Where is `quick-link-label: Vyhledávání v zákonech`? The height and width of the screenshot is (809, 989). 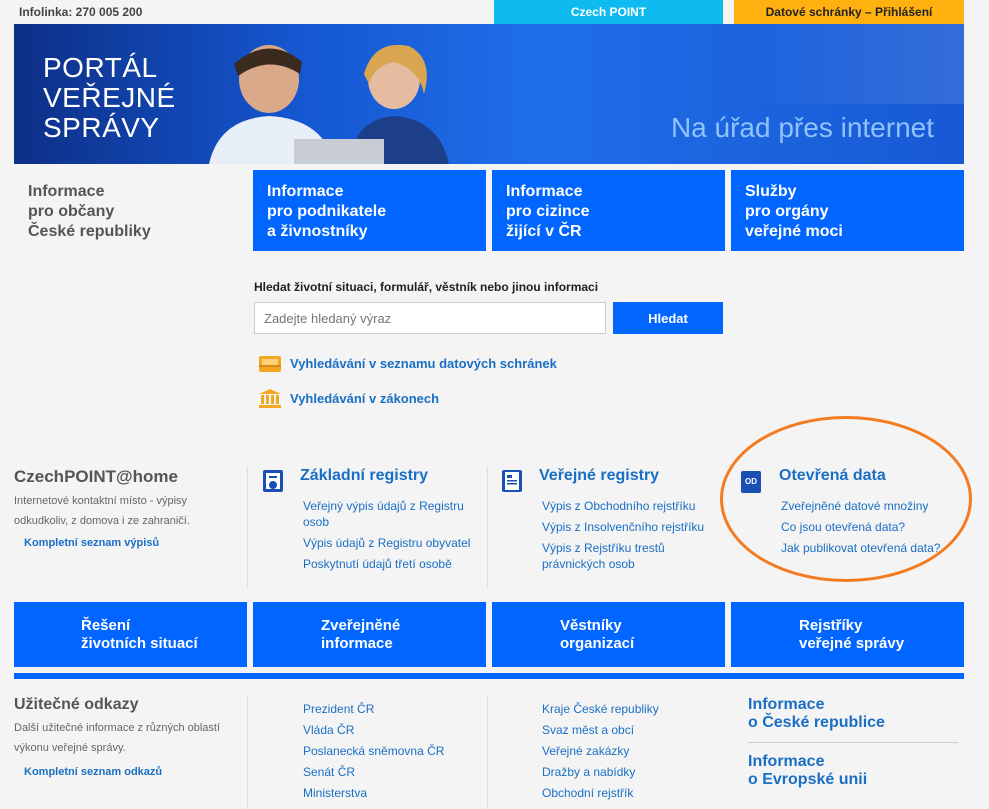 quick-link-label: Vyhledávání v zákonech is located at coordinates (365, 398).